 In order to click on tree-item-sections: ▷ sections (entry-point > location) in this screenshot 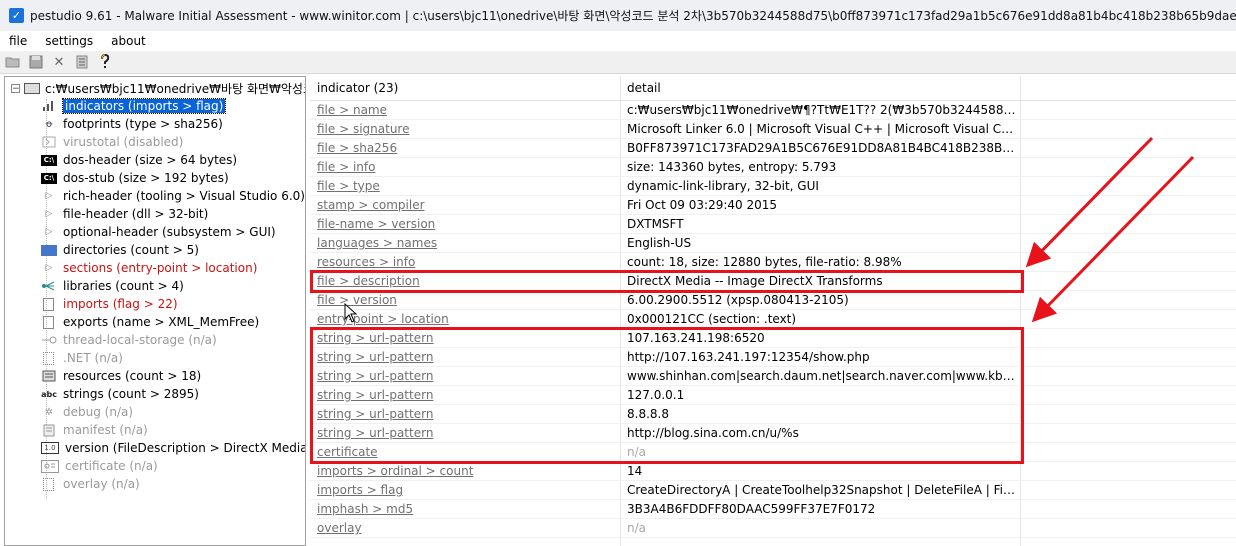, I will do `click(149, 268)`.